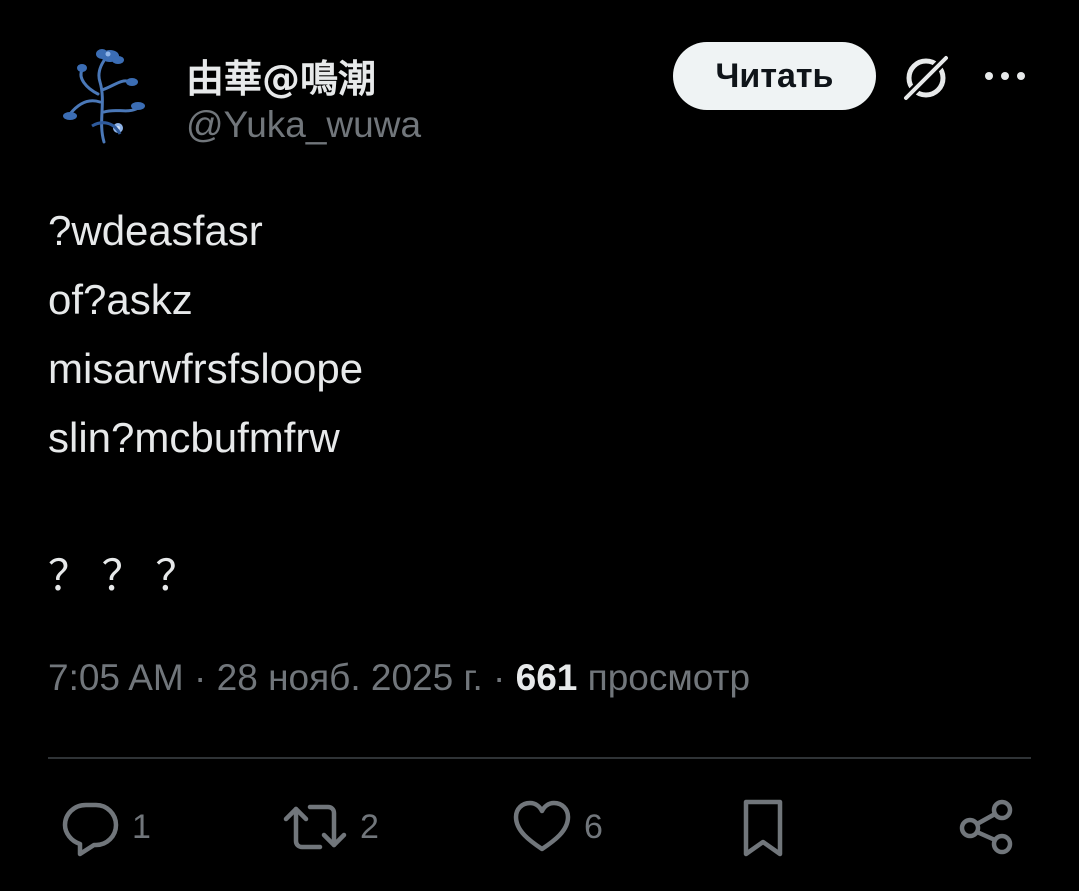  Describe the element at coordinates (120, 299) in the screenshot. I see `tweet-line: of?askz` at that location.